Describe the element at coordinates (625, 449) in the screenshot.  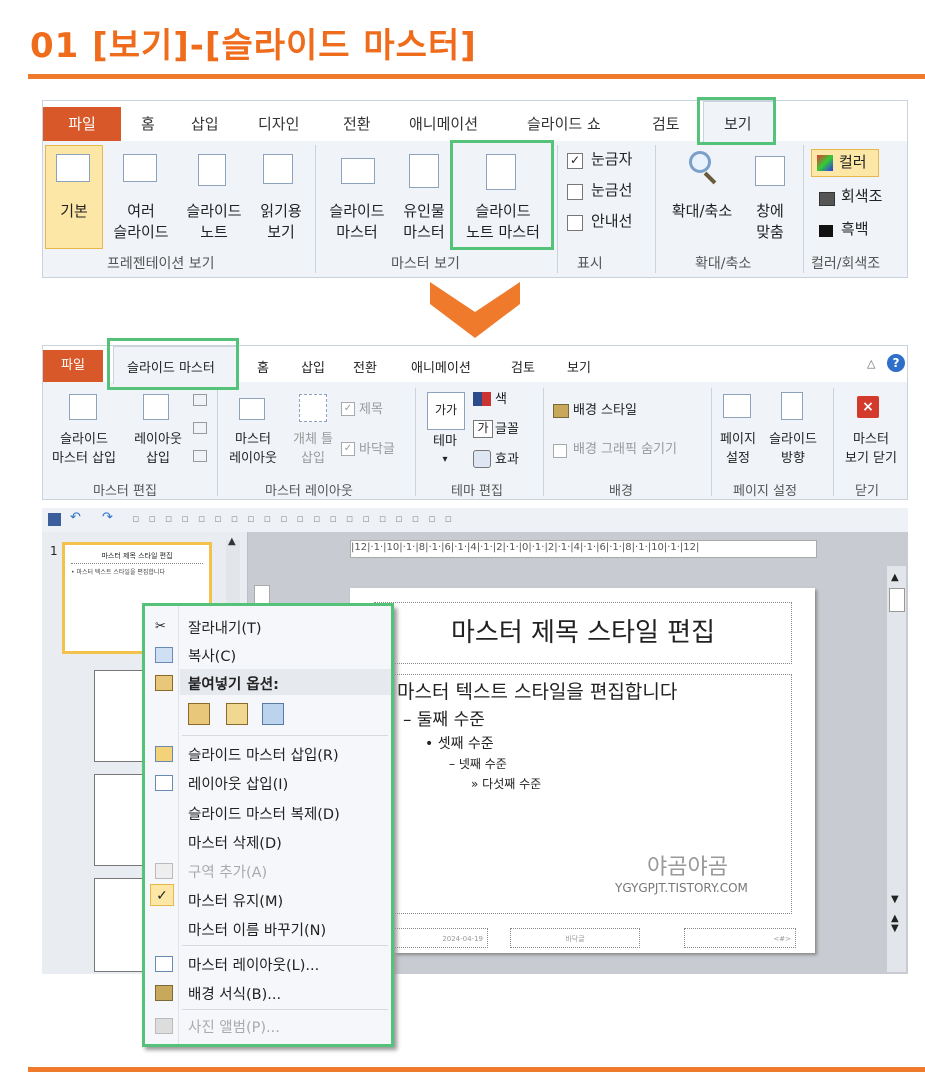
I see `hide-background-label: 배경 그래픽 숨기기` at that location.